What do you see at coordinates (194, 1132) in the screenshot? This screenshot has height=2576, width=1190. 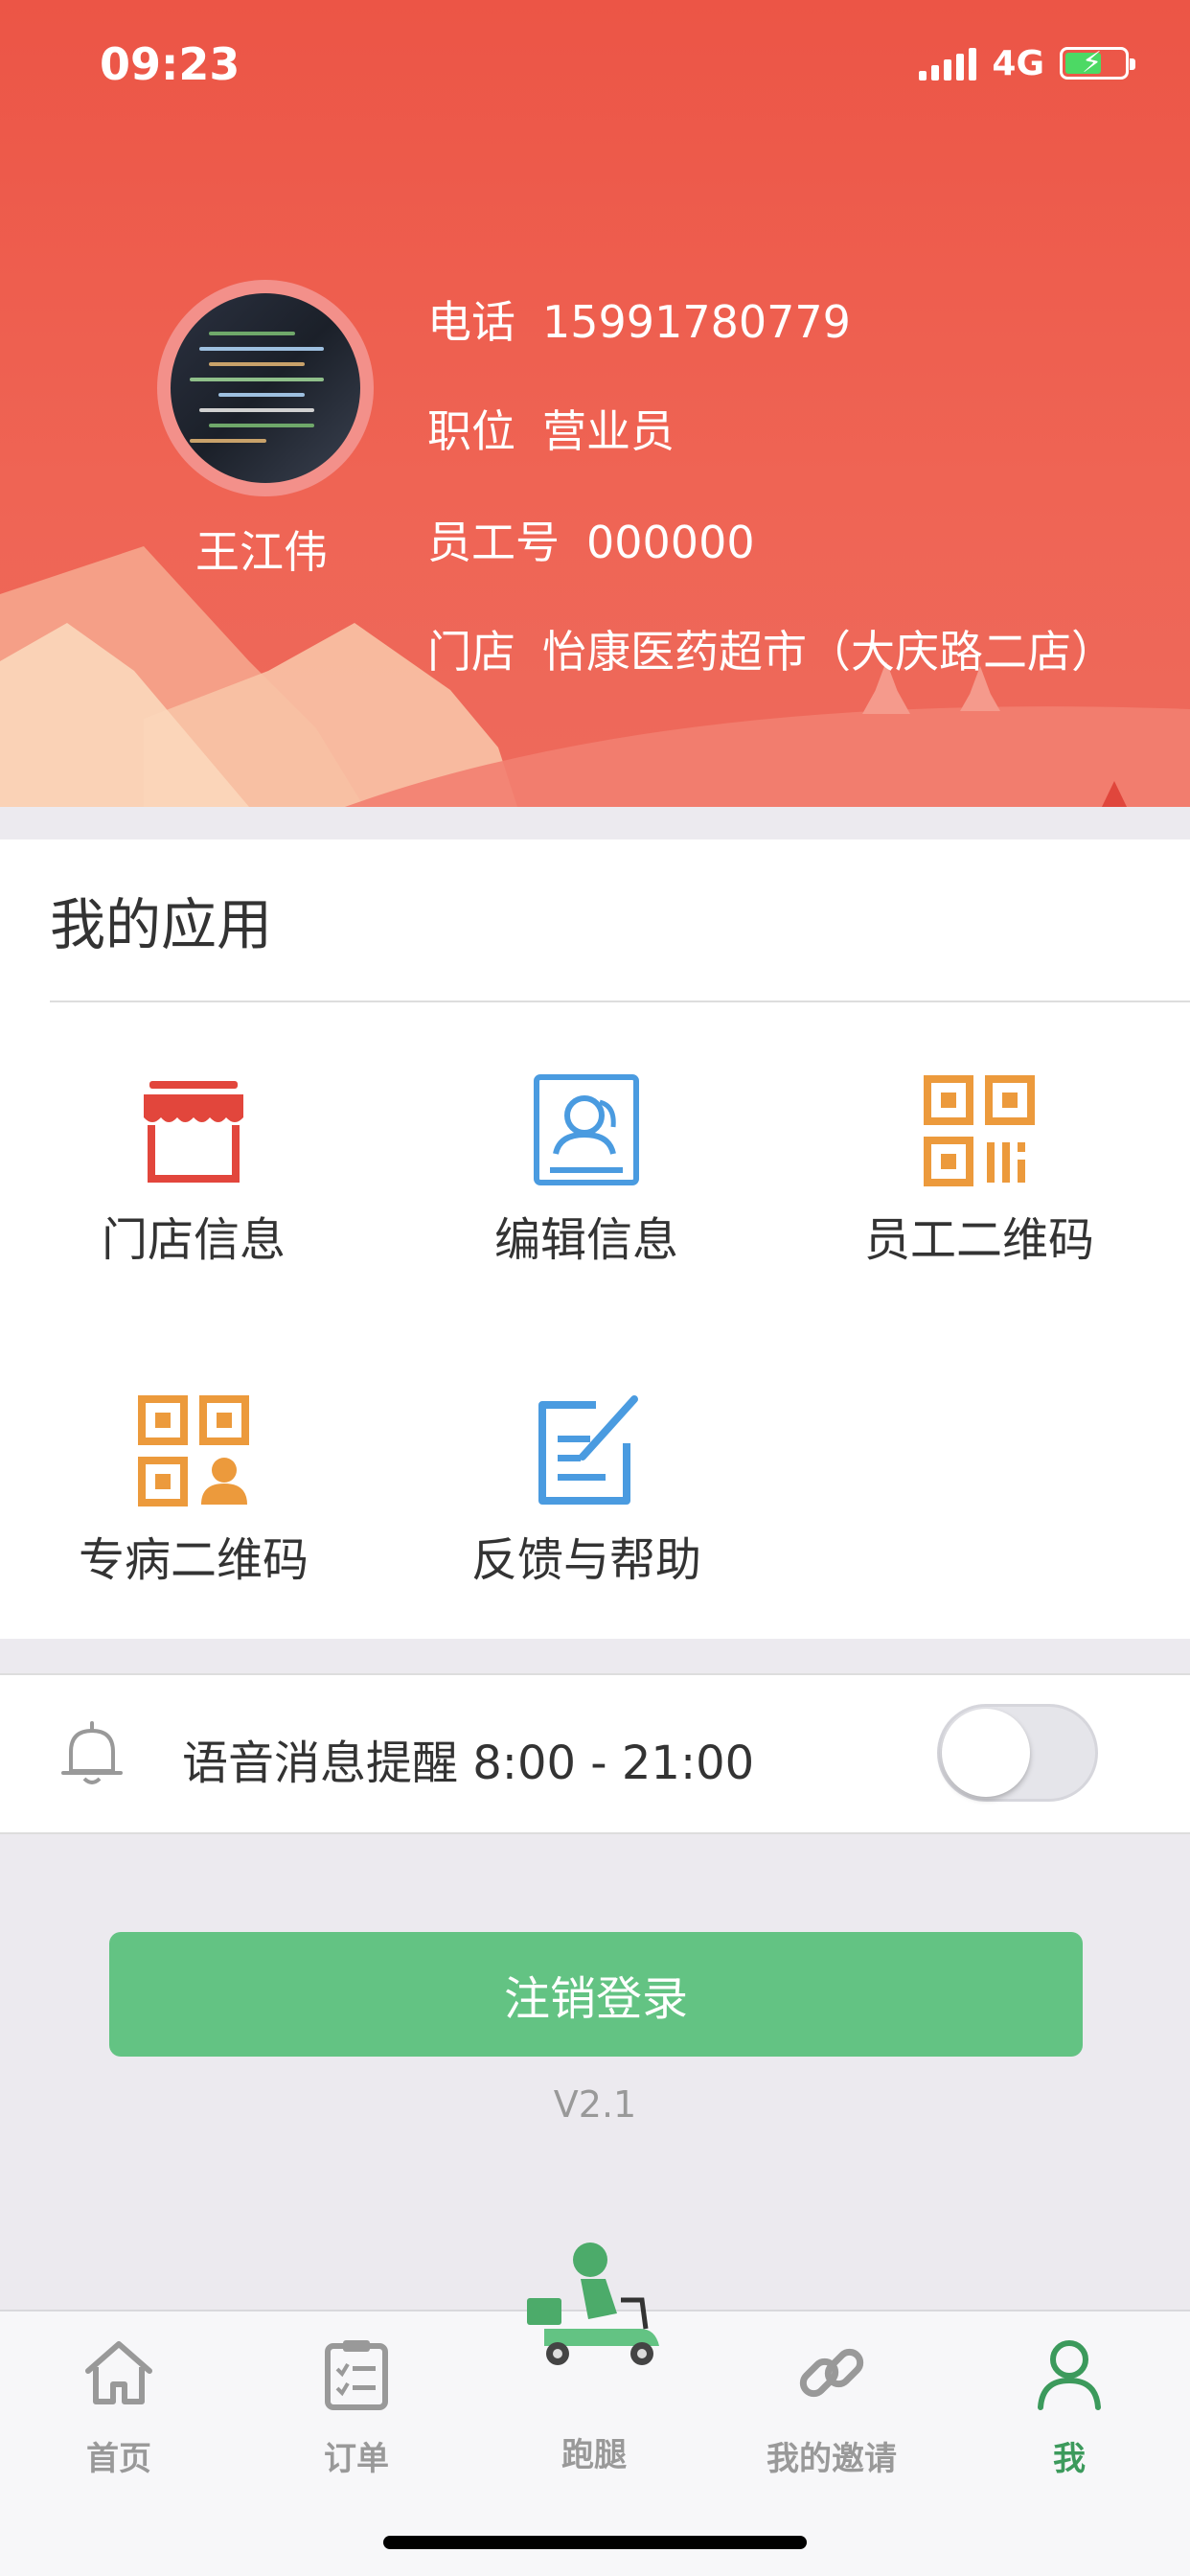 I see `storefront-icon` at bounding box center [194, 1132].